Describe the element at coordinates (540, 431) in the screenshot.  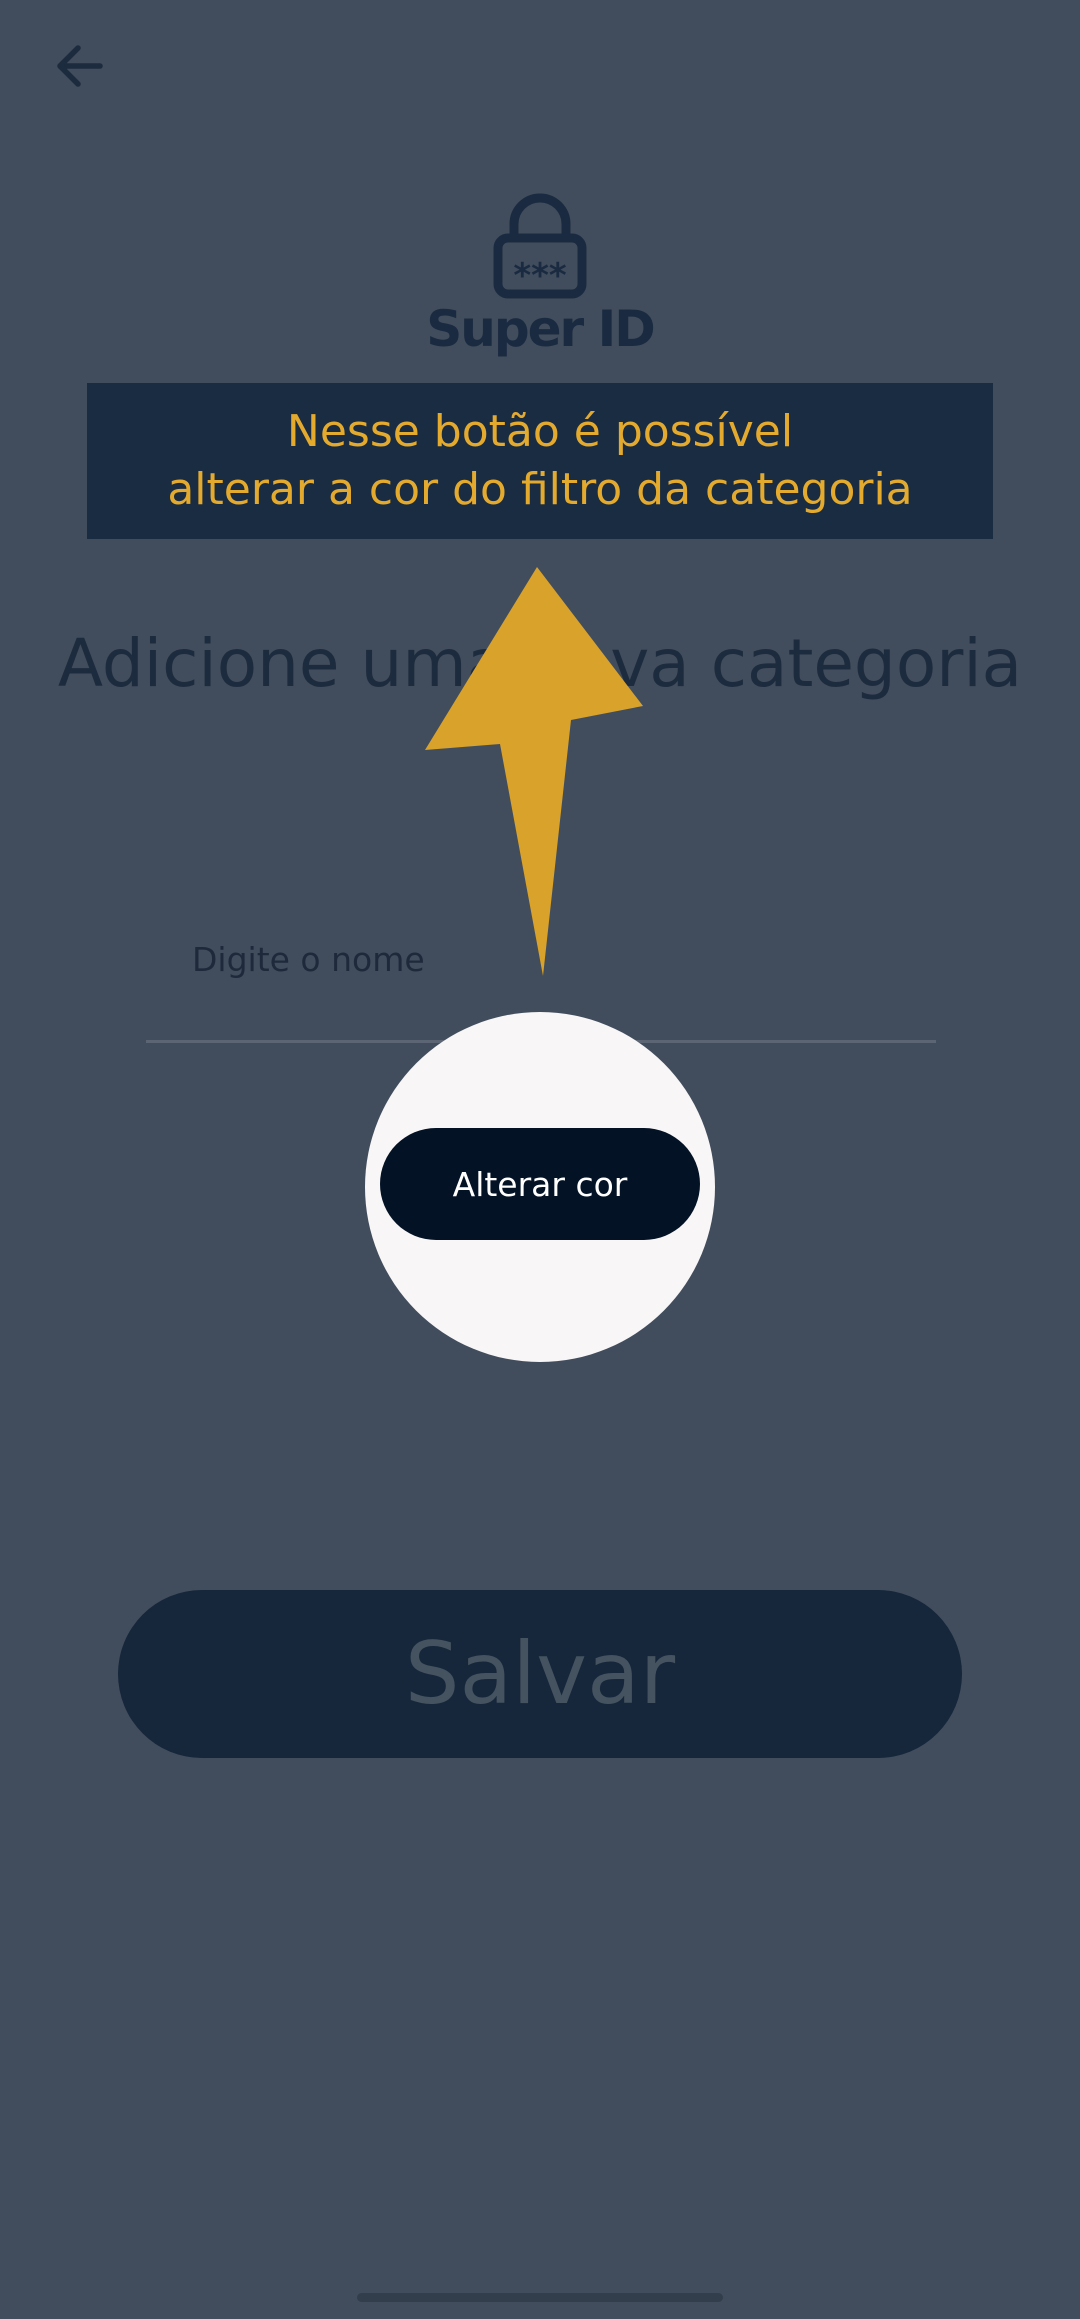
I see `tooltip-line-1: Nesse botão é possível` at that location.